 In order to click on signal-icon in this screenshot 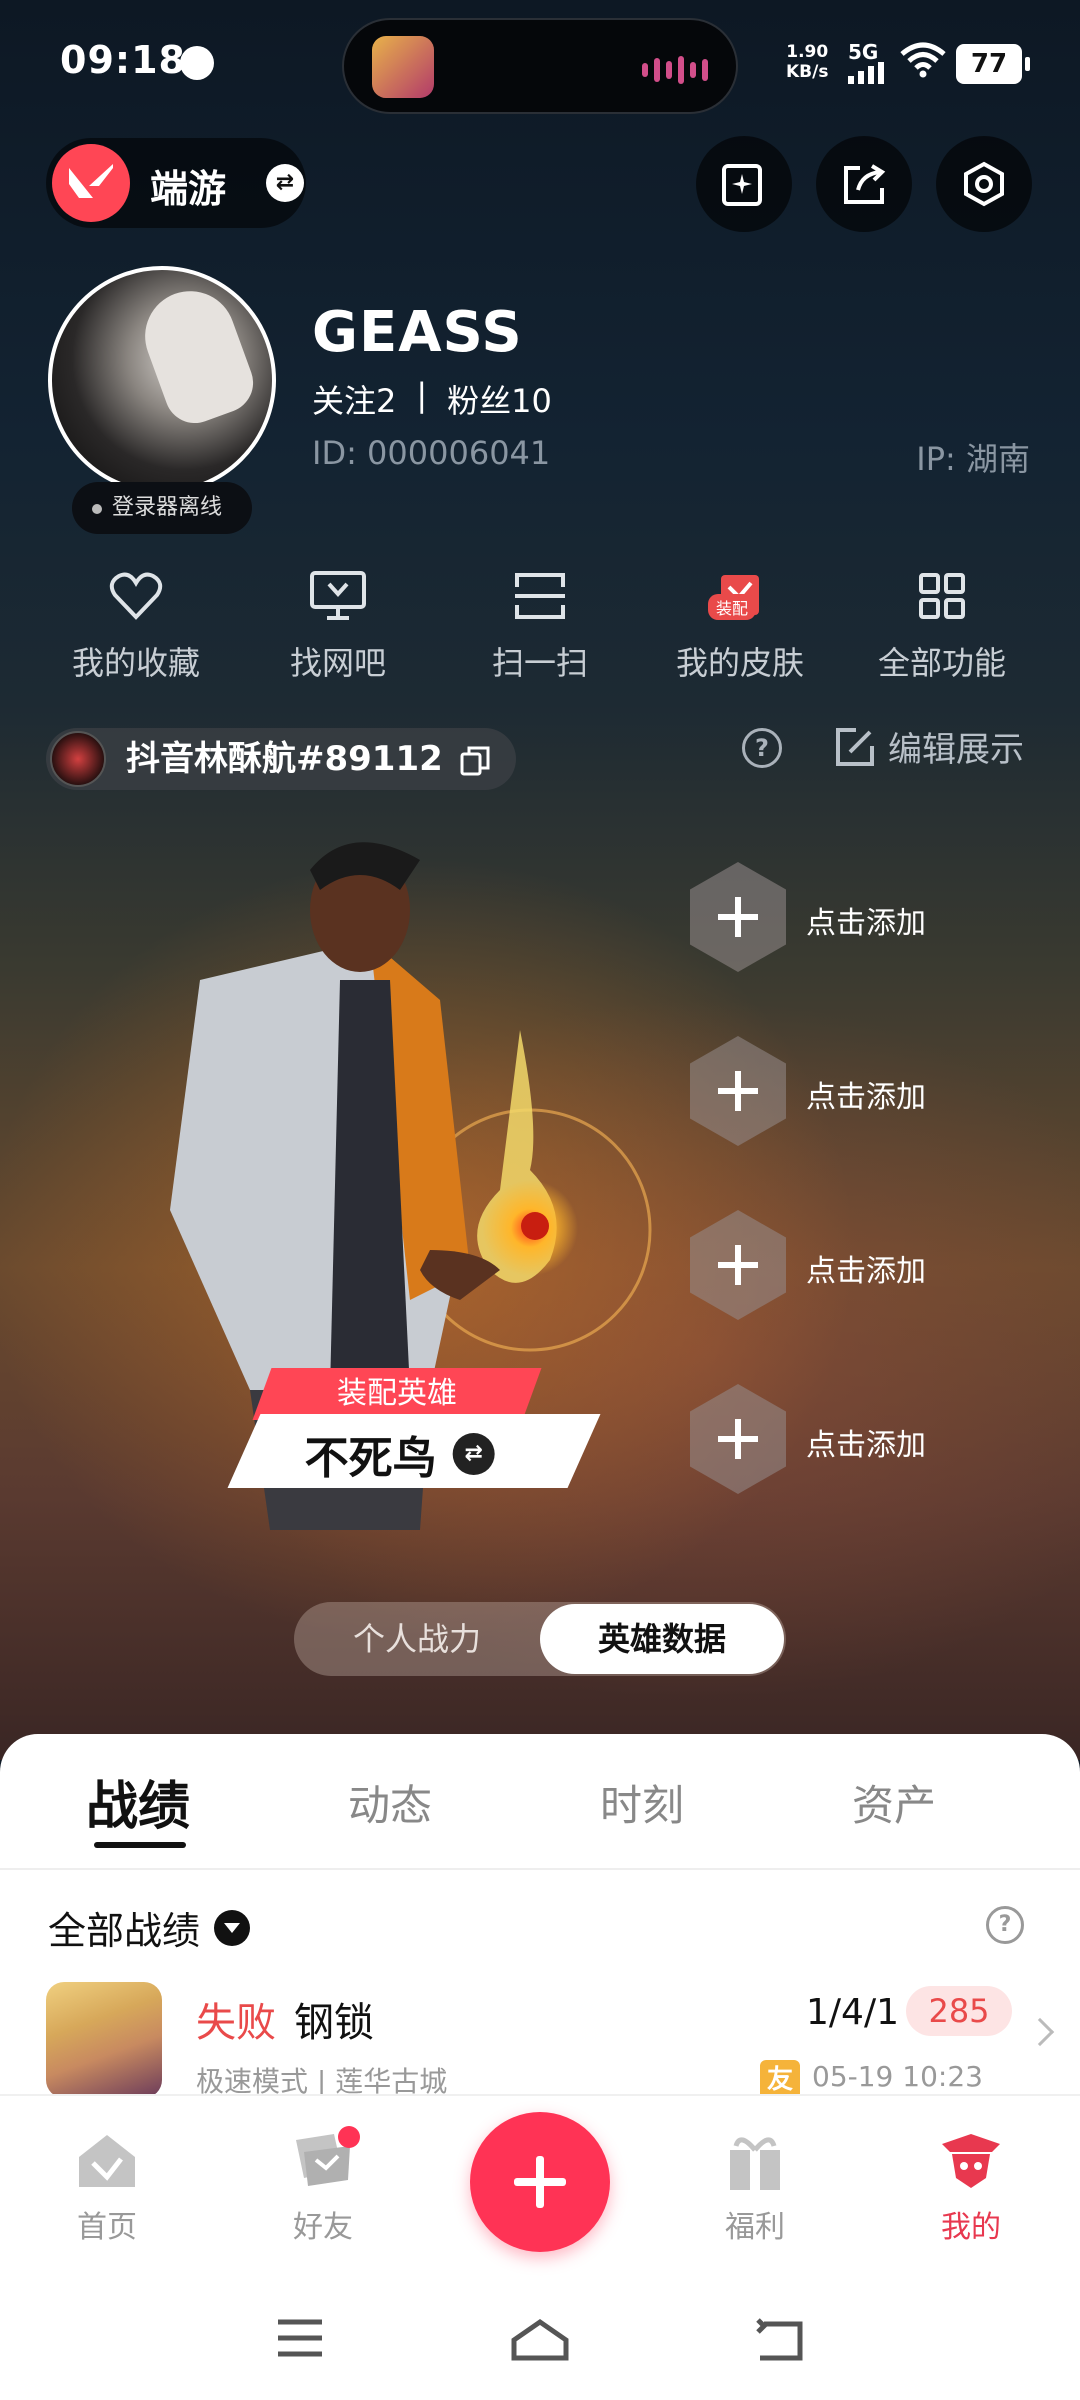, I will do `click(866, 73)`.